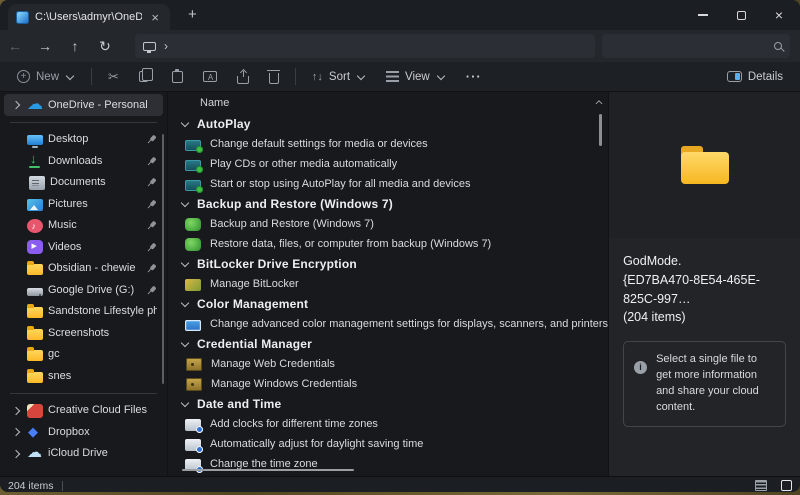  What do you see at coordinates (388, 404) in the screenshot?
I see `group-header-date-and-time: Date and Time` at bounding box center [388, 404].